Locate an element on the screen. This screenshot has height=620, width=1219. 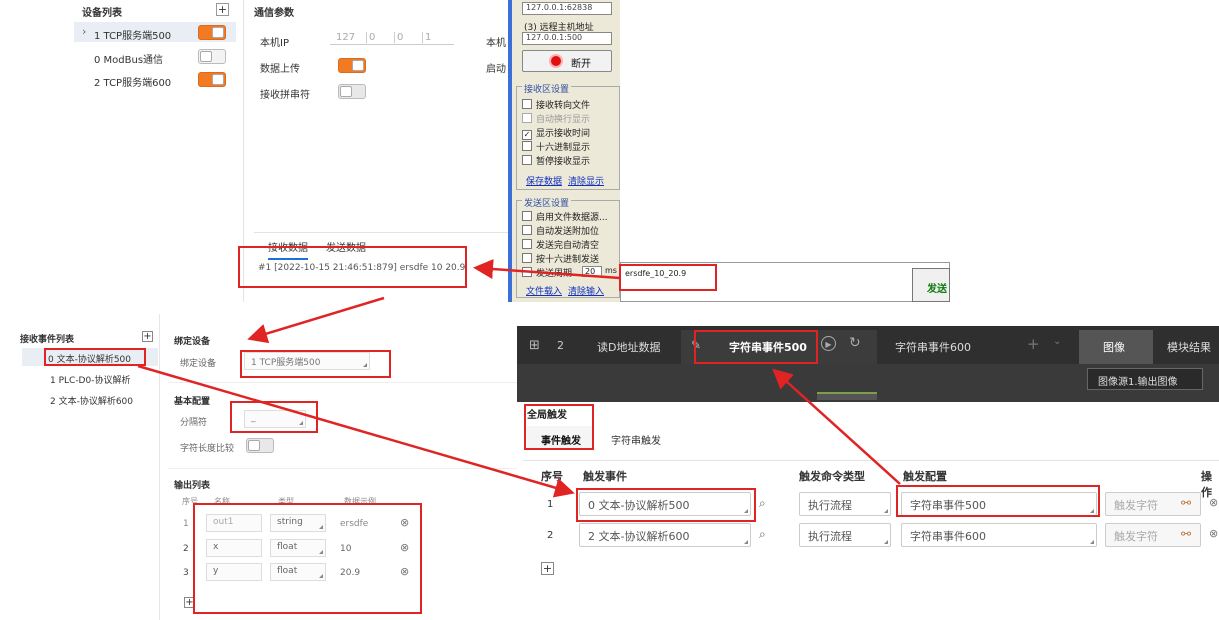
col-header-config: 触发配置 is located at coordinates (925, 476).